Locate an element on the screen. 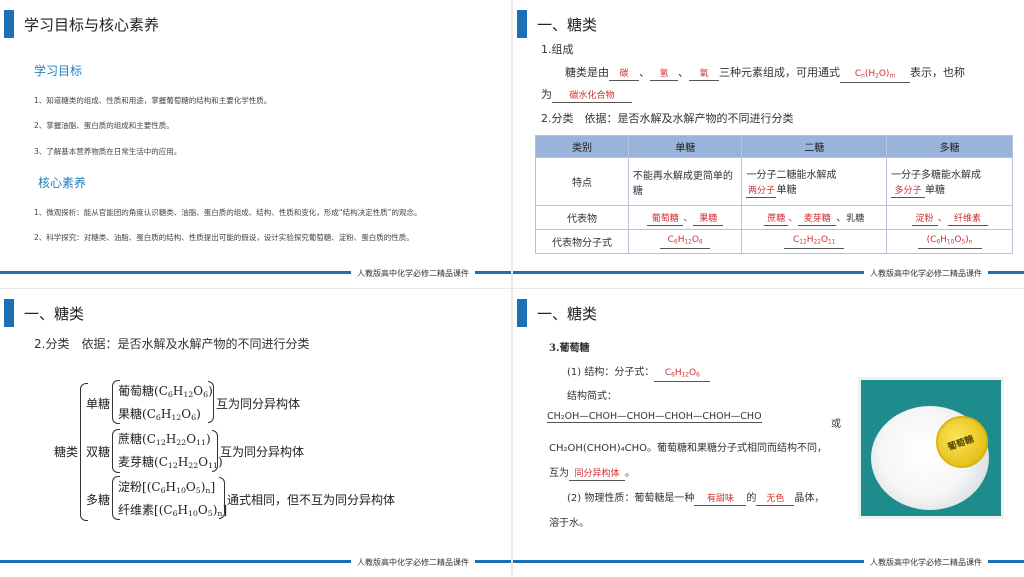  tree-root: 糖类 is located at coordinates (66, 452).